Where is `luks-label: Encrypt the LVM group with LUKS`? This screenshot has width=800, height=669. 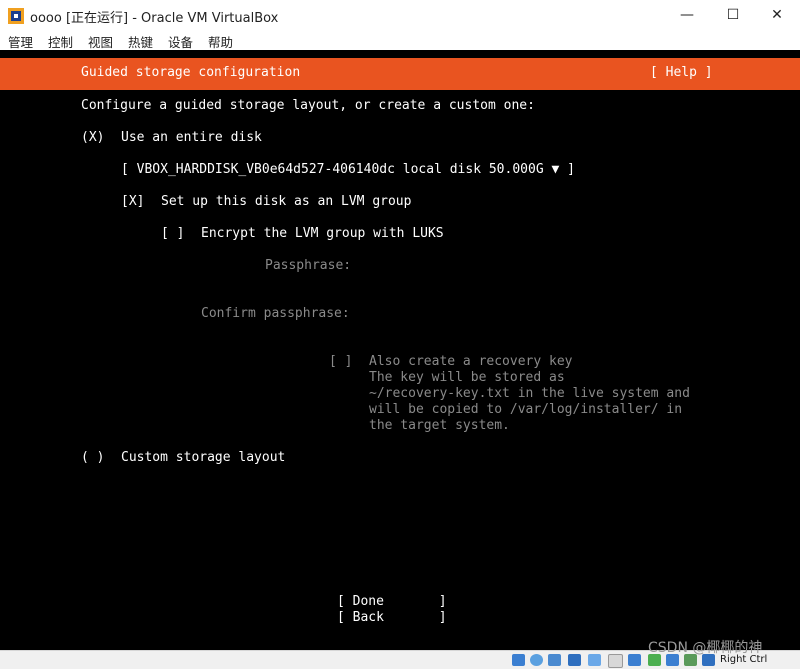 luks-label: Encrypt the LVM group with LUKS is located at coordinates (322, 233).